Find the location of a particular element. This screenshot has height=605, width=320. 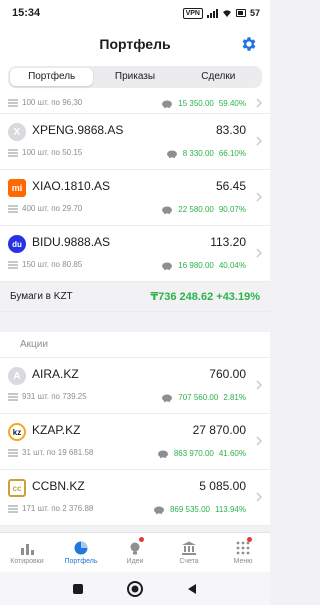

holding-ticker: AIRA.KZ is located at coordinates (55, 374).